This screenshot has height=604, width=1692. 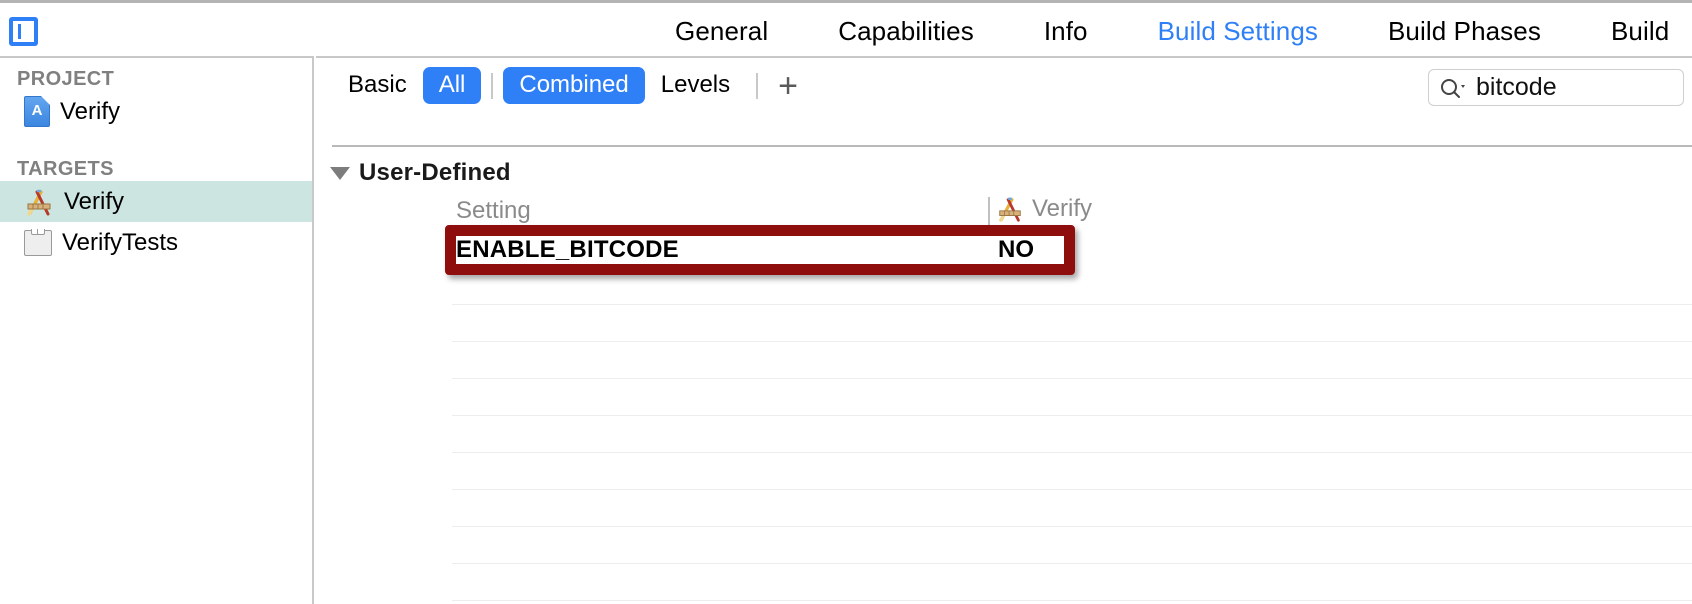 I want to click on tab-build-rules: Build, so click(x=1634, y=31).